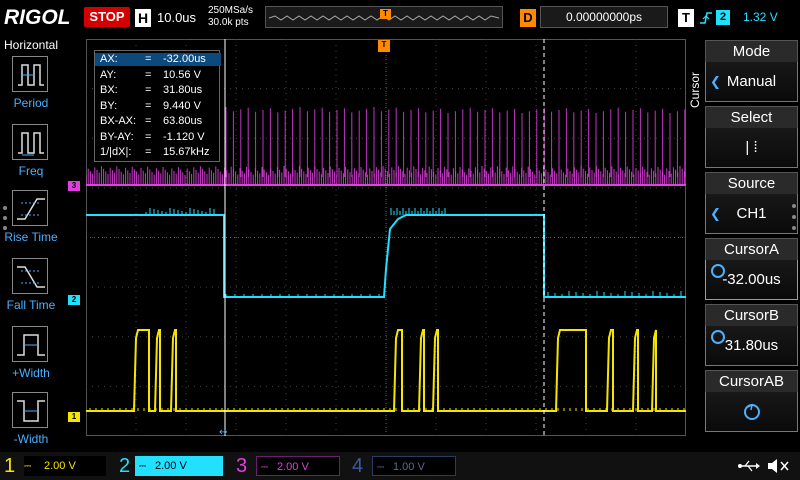  What do you see at coordinates (30, 276) in the screenshot?
I see `fall-time-icon` at bounding box center [30, 276].